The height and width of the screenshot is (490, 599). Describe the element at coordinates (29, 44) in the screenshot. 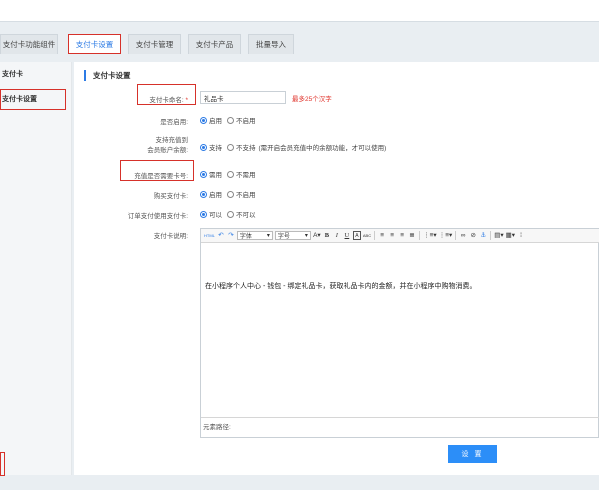

I see `tab-card-components: 支付卡功能组件` at that location.